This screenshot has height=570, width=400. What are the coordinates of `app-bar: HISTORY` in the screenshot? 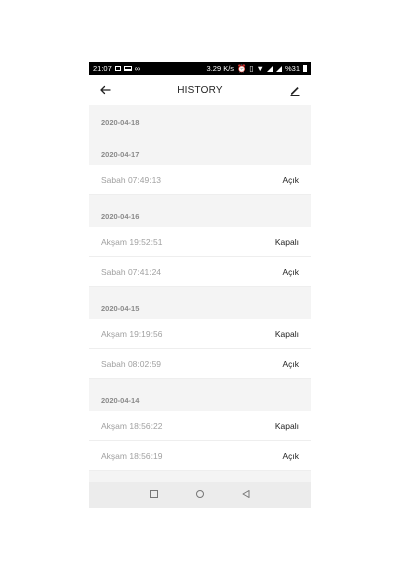 It's located at (200, 90).